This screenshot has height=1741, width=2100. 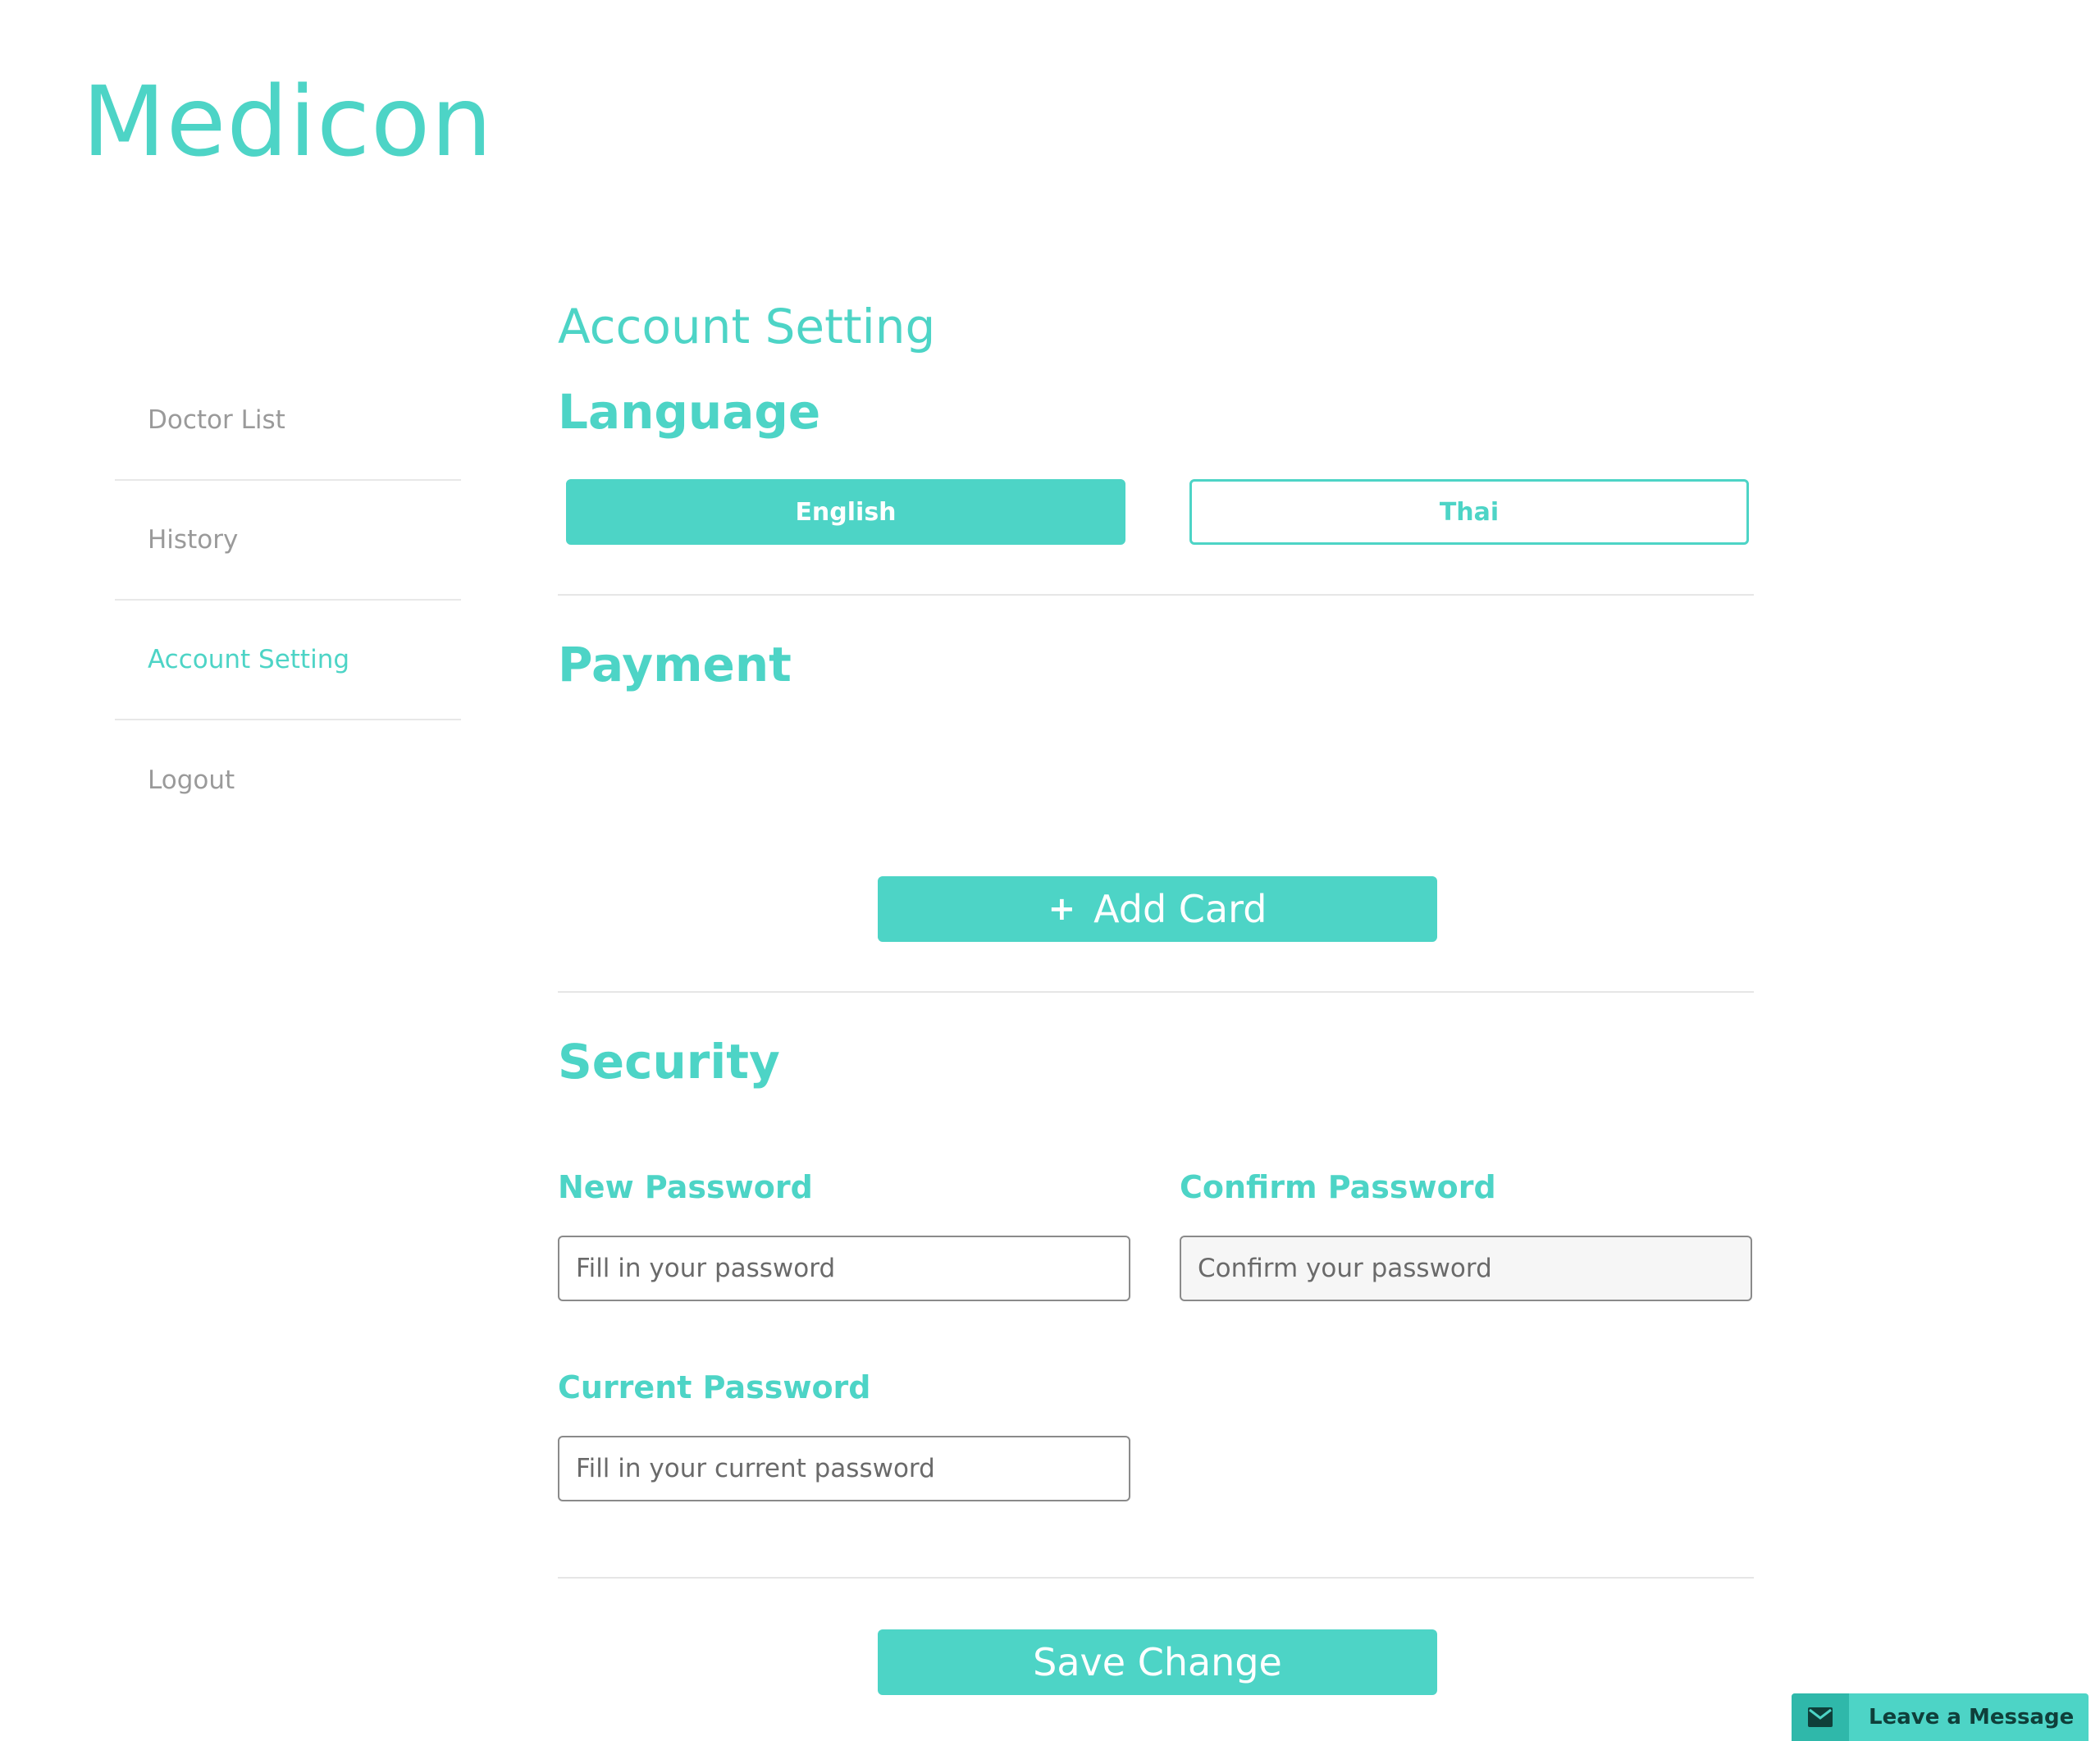 What do you see at coordinates (844, 1469) in the screenshot?
I see `current-password-input` at bounding box center [844, 1469].